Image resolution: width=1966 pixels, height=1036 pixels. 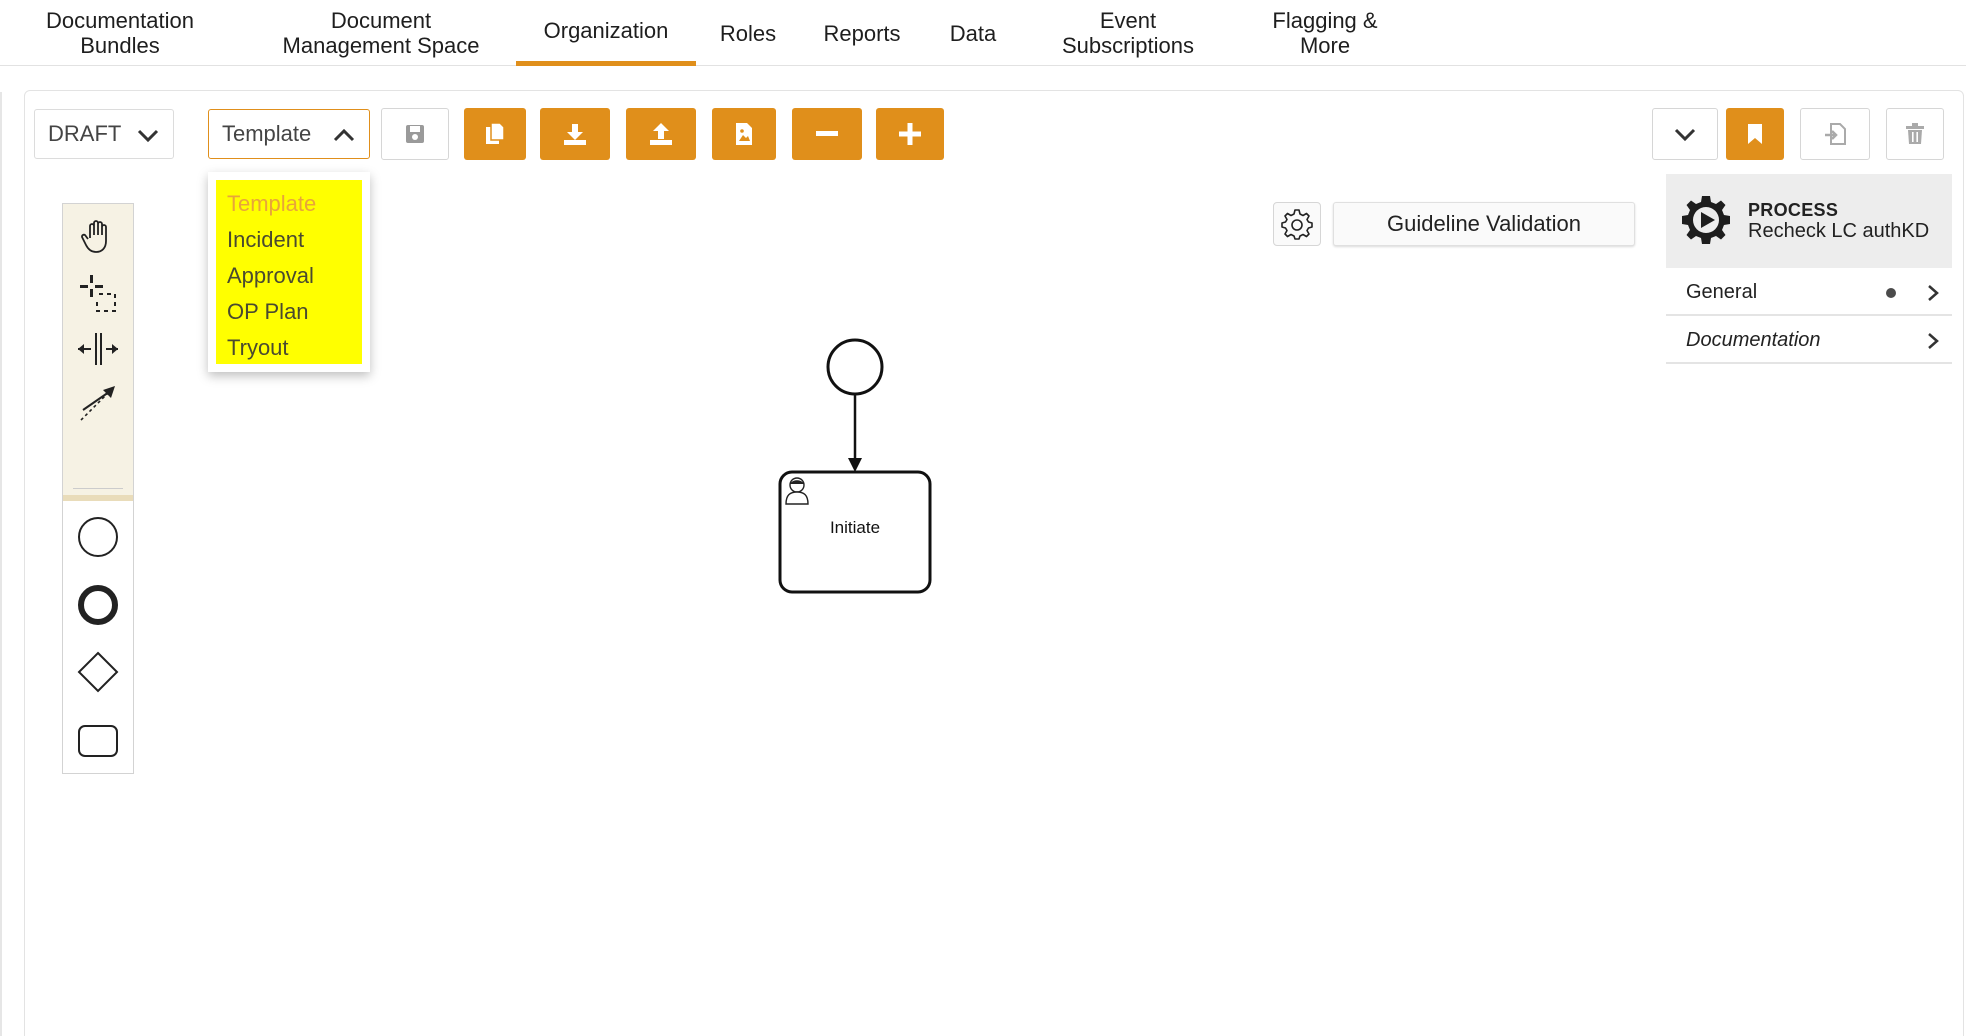 I want to click on task-label: Initiate, so click(x=855, y=527).